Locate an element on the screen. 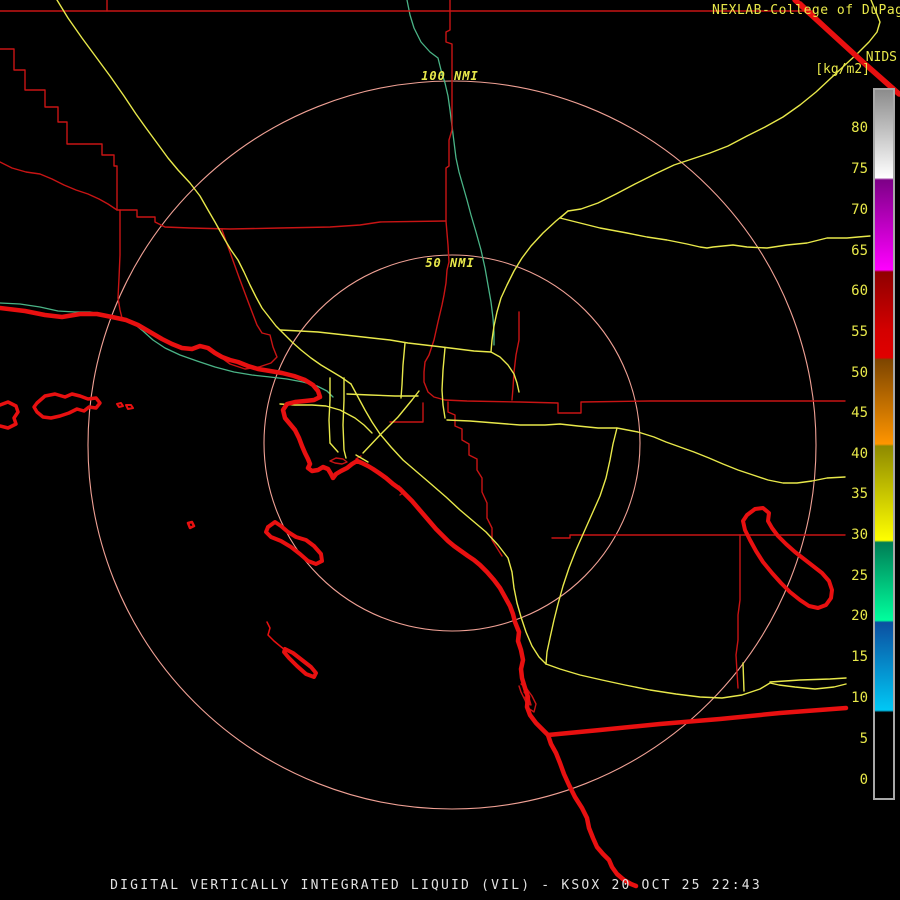  colorbar-tick: 75 is located at coordinates (859, 169).